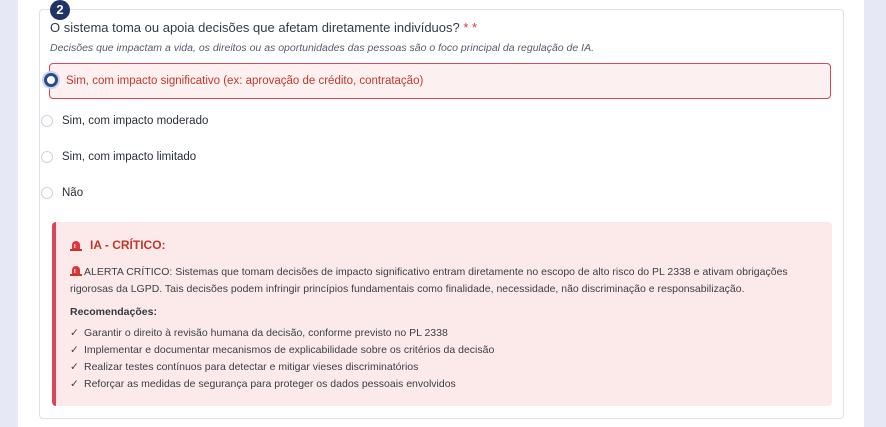  I want to click on alert-title: IA - CRÍTICO:, so click(118, 245).